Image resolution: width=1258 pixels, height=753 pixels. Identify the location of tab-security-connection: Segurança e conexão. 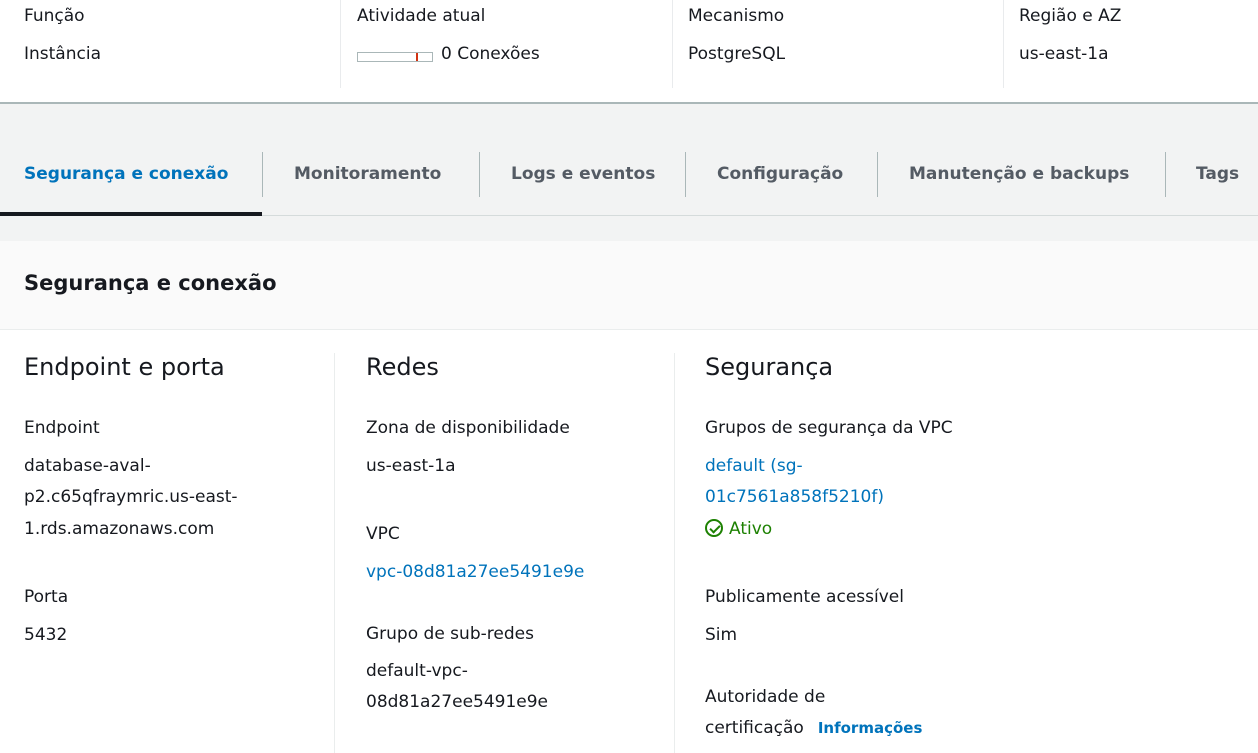
(126, 174).